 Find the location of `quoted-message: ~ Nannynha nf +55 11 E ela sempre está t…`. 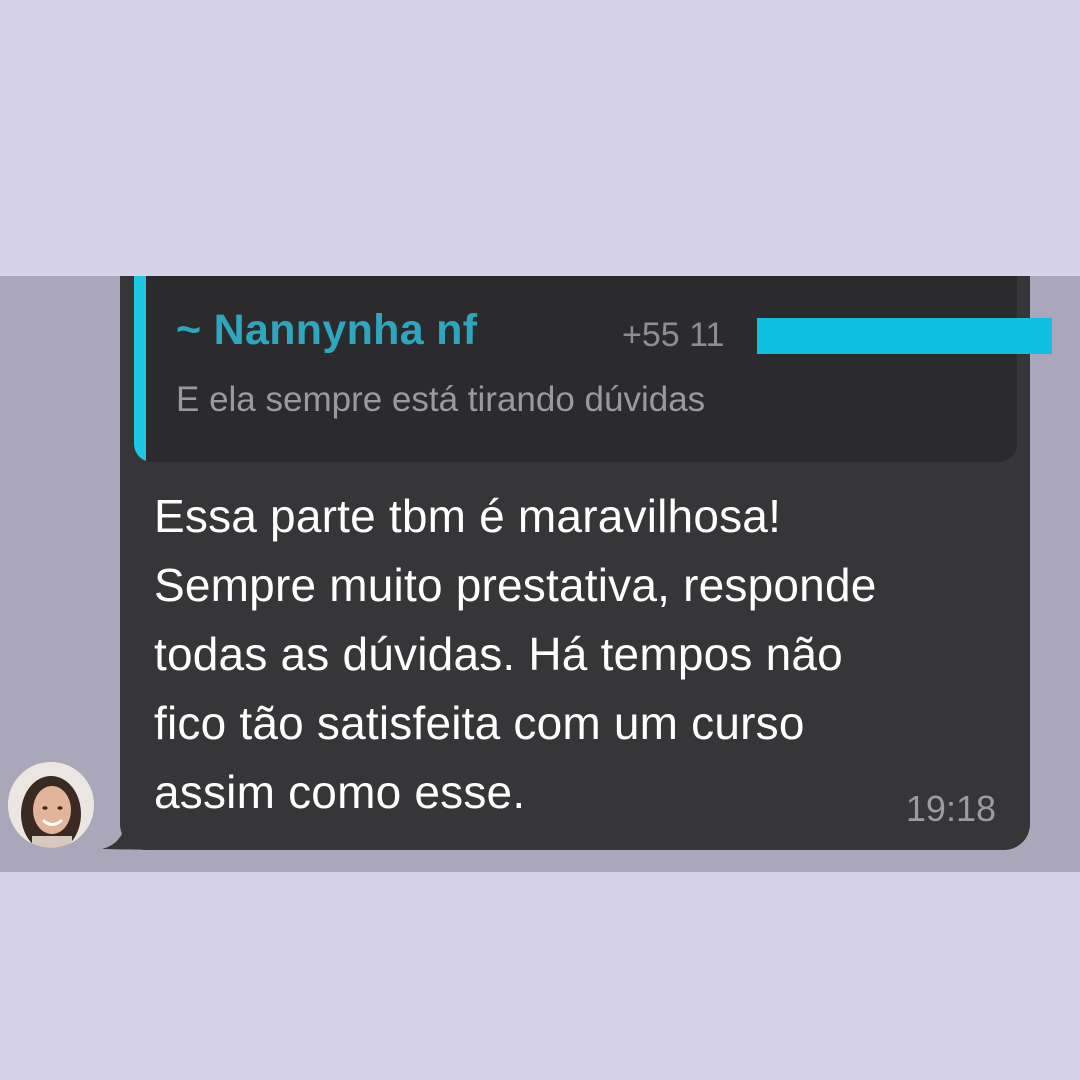

quoted-message: ~ Nannynha nf +55 11 E ela sempre está t… is located at coordinates (575, 369).